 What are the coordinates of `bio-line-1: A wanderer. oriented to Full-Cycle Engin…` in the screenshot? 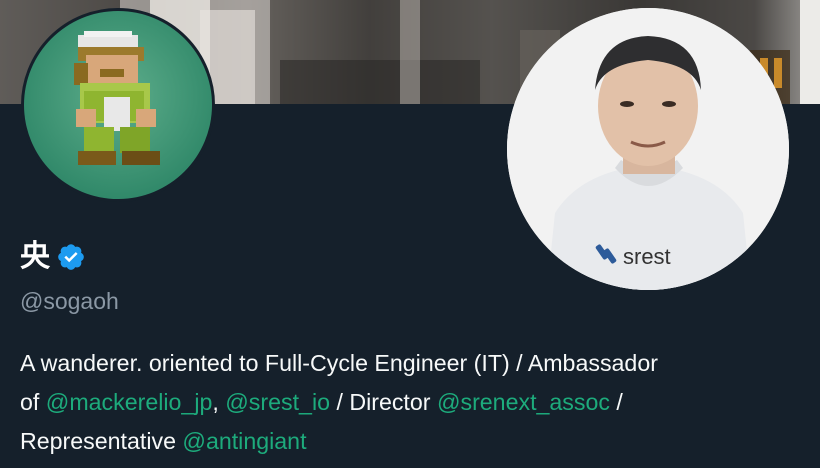 It's located at (339, 363).